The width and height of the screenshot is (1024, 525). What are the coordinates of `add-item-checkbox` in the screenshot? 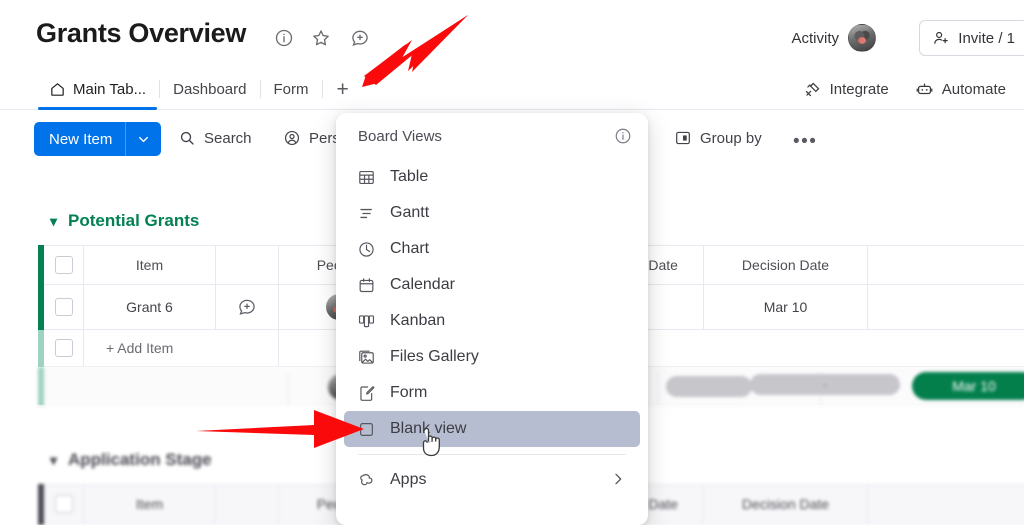 It's located at (64, 348).